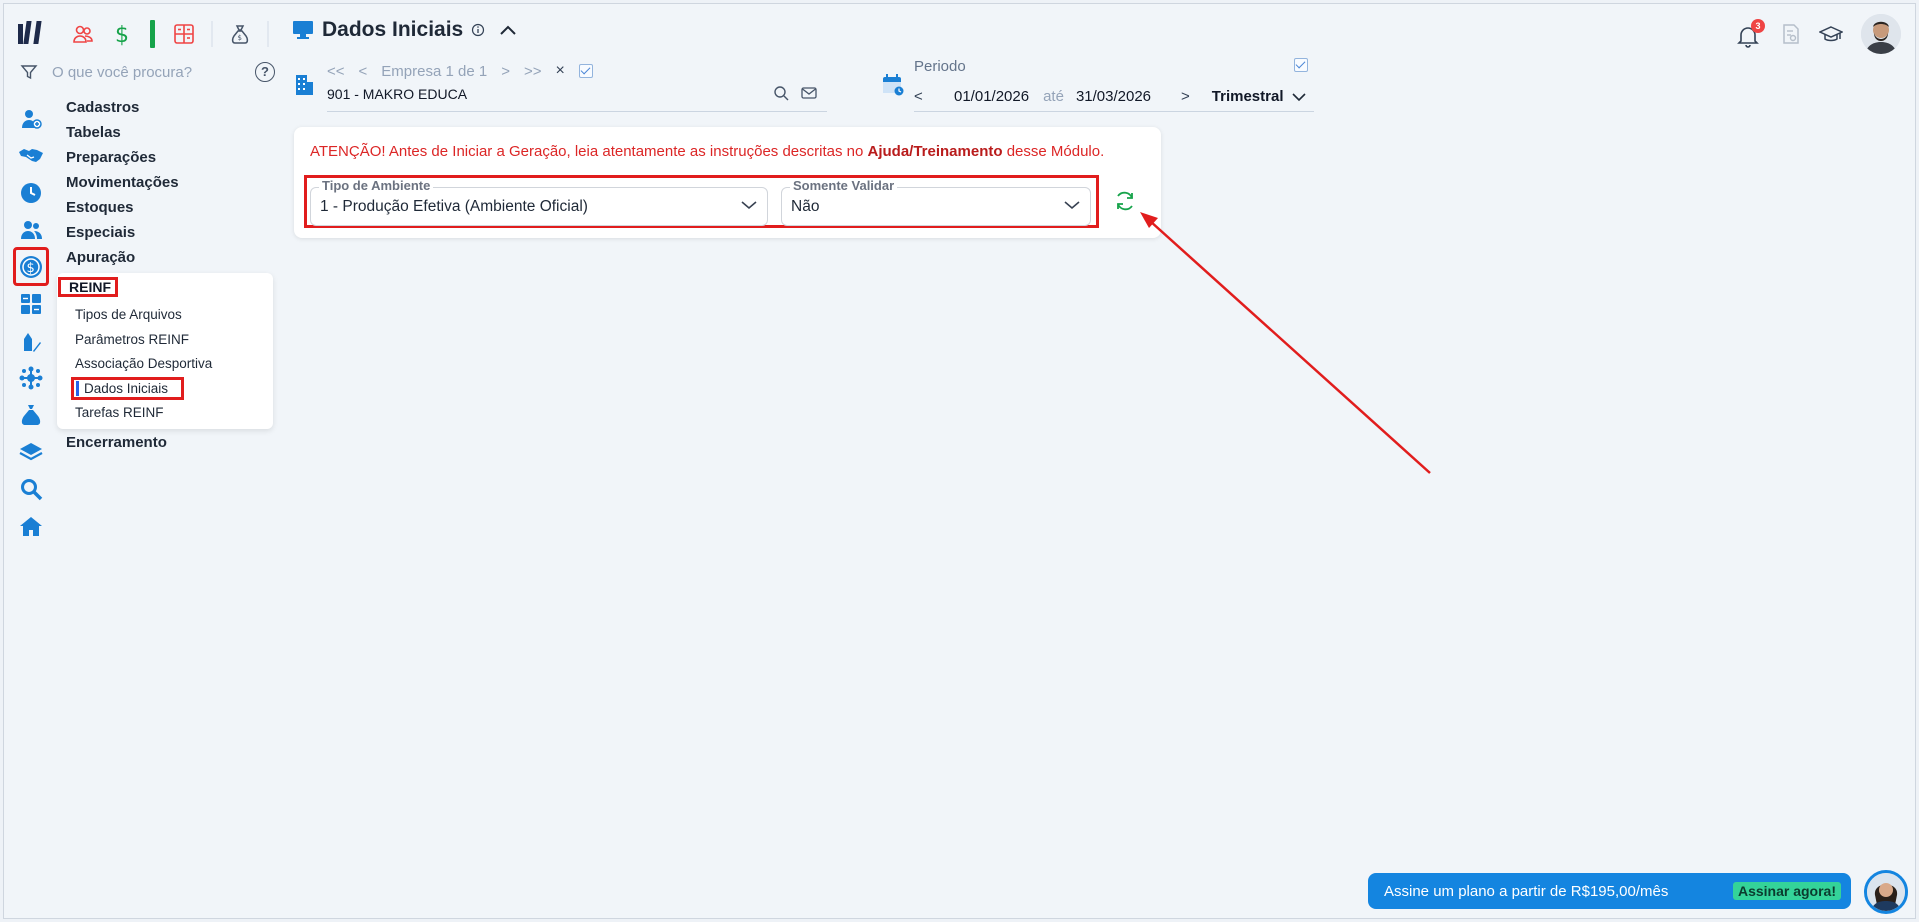 This screenshot has height=922, width=1919. What do you see at coordinates (303, 30) in the screenshot?
I see `monitor-icon` at bounding box center [303, 30].